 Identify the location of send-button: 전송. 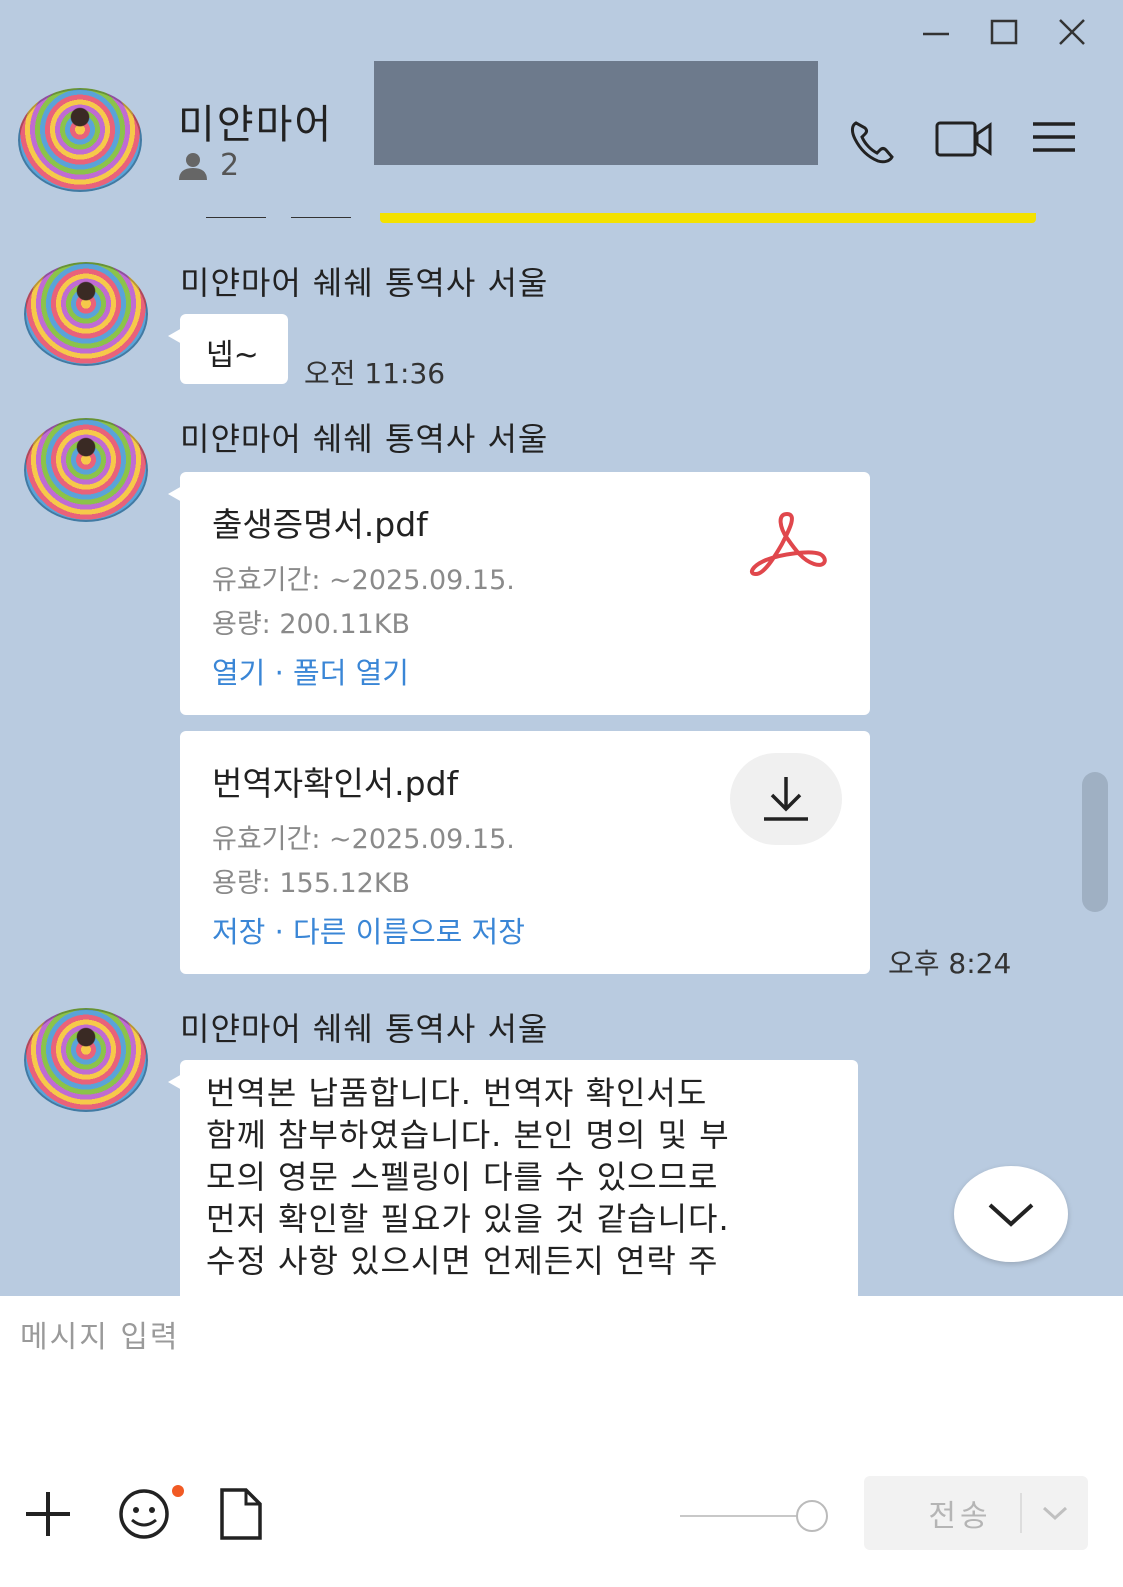
(976, 1513).